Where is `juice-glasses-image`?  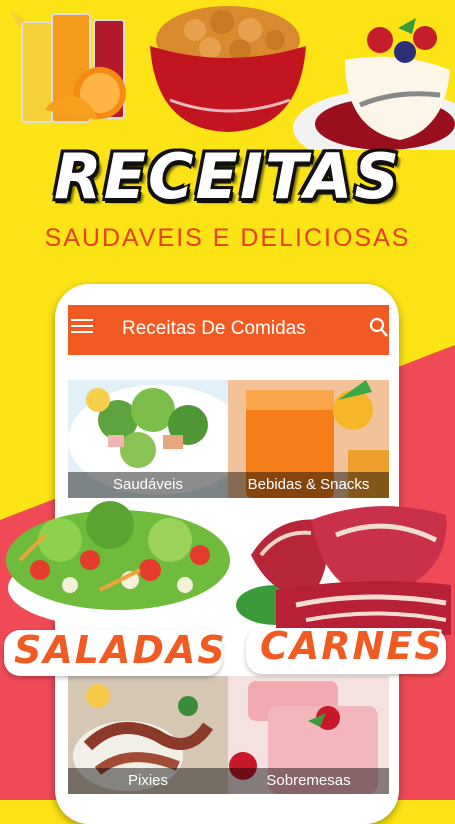 juice-glasses-image is located at coordinates (68, 66).